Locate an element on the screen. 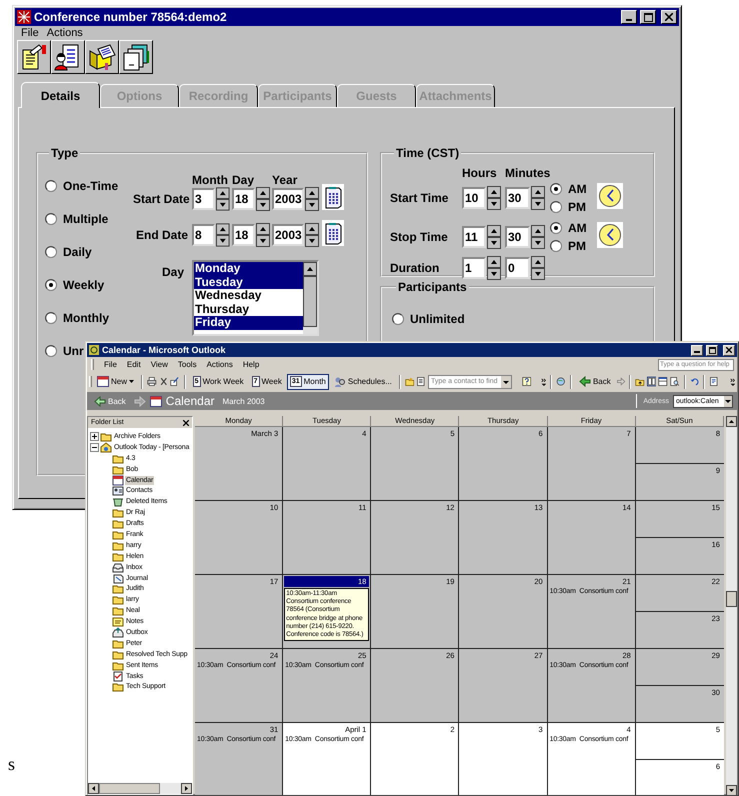 The height and width of the screenshot is (796, 739). address-book-icon is located at coordinates (421, 381).